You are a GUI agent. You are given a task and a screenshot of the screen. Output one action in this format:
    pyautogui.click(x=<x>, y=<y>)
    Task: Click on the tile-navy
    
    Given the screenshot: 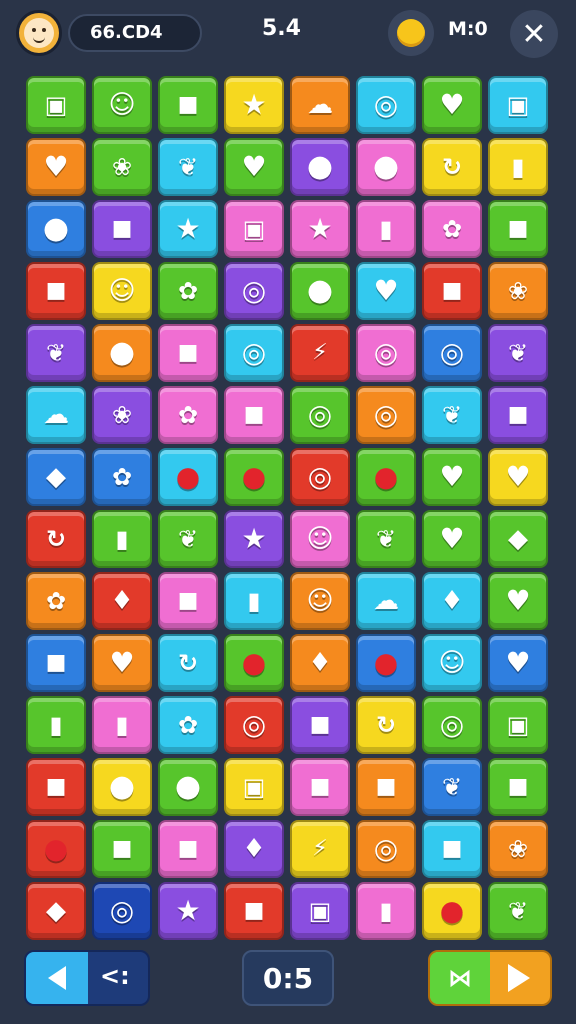 What is the action you would take?
    pyautogui.click(x=122, y=911)
    